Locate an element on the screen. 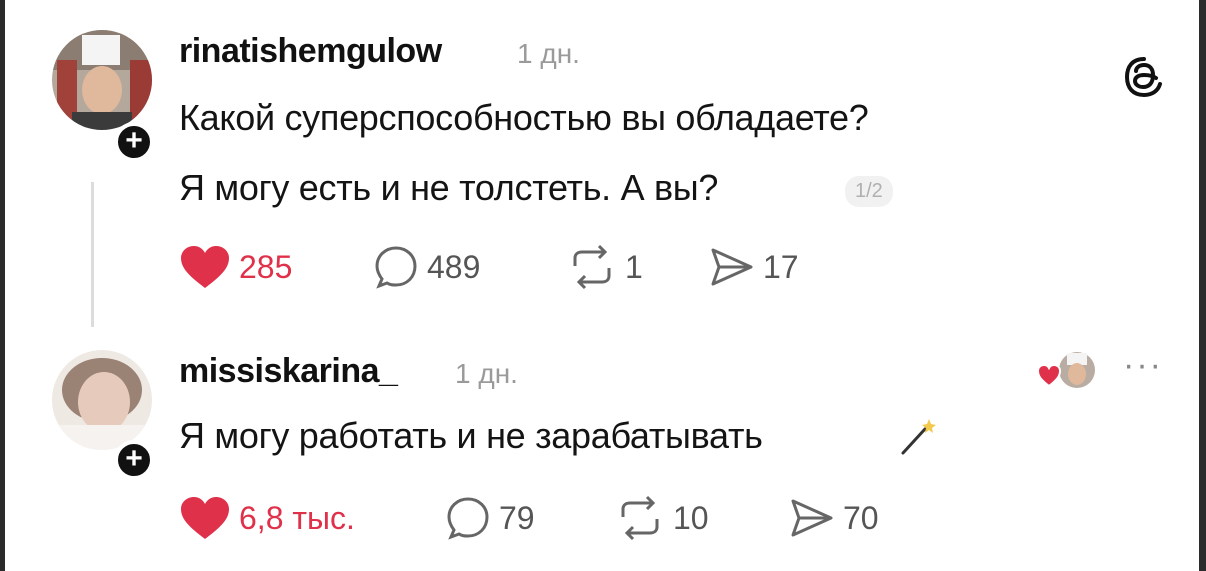 The width and height of the screenshot is (1206, 571). repost-button: 1 is located at coordinates (605, 267).